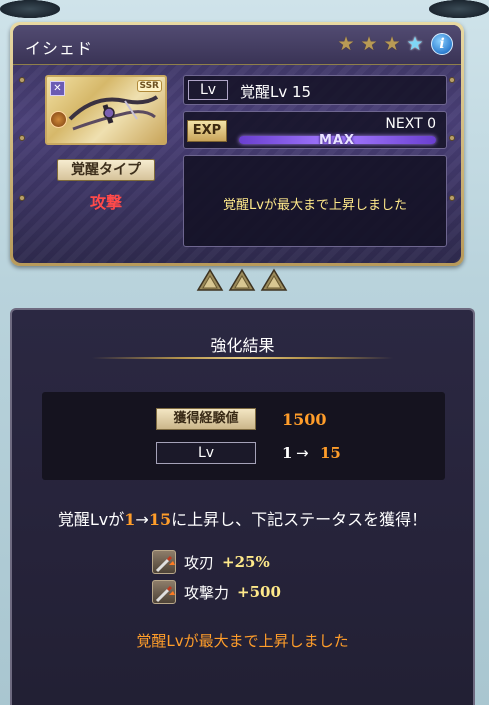 The image size is (489, 705). I want to click on progress-arrows, so click(242, 281).